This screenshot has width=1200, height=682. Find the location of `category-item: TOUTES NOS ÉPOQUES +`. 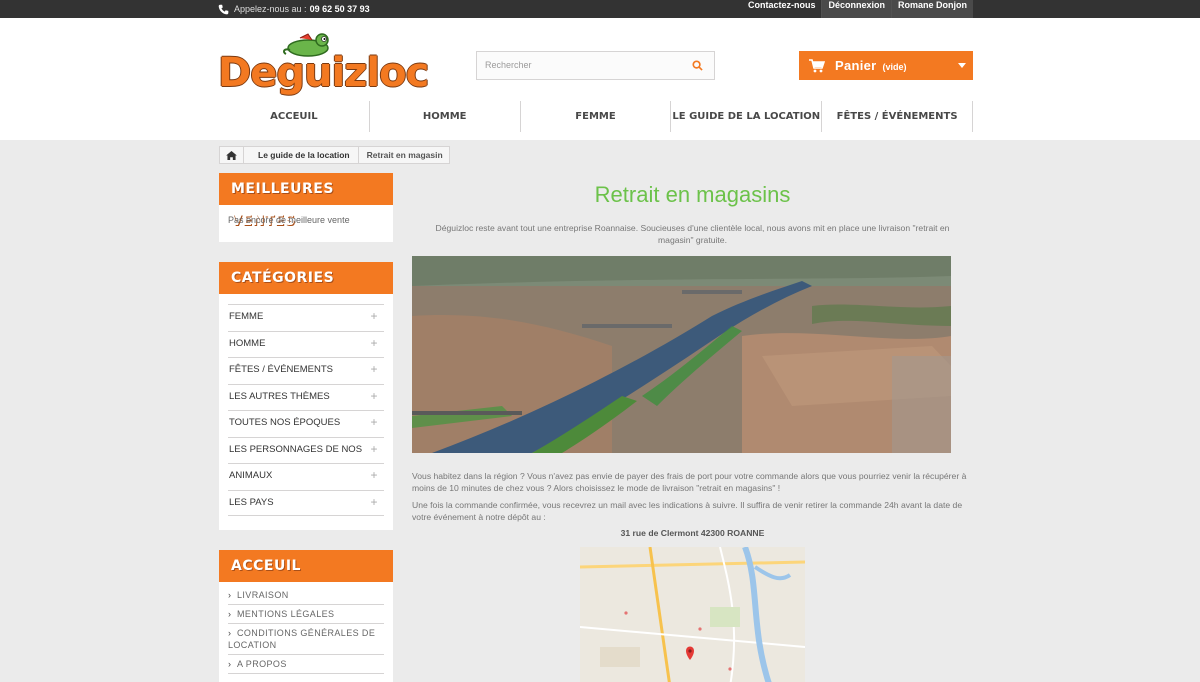

category-item: TOUTES NOS ÉPOQUES + is located at coordinates (306, 423).